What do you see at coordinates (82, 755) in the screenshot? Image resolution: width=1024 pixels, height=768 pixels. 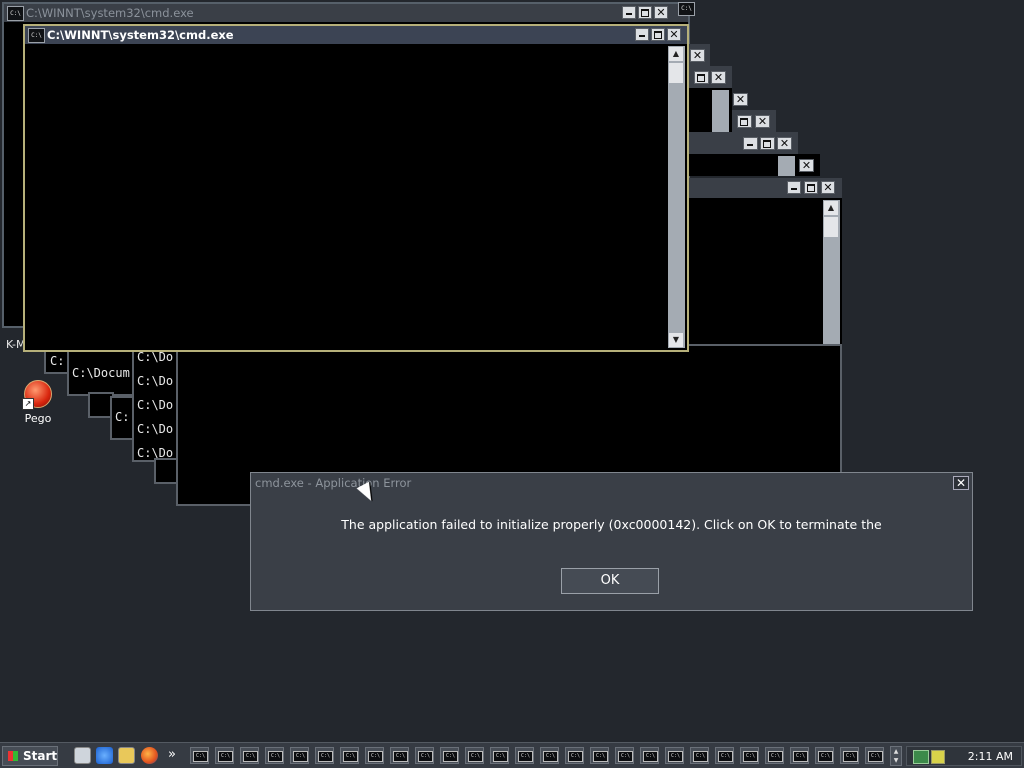 I see `show-desktop-icon` at bounding box center [82, 755].